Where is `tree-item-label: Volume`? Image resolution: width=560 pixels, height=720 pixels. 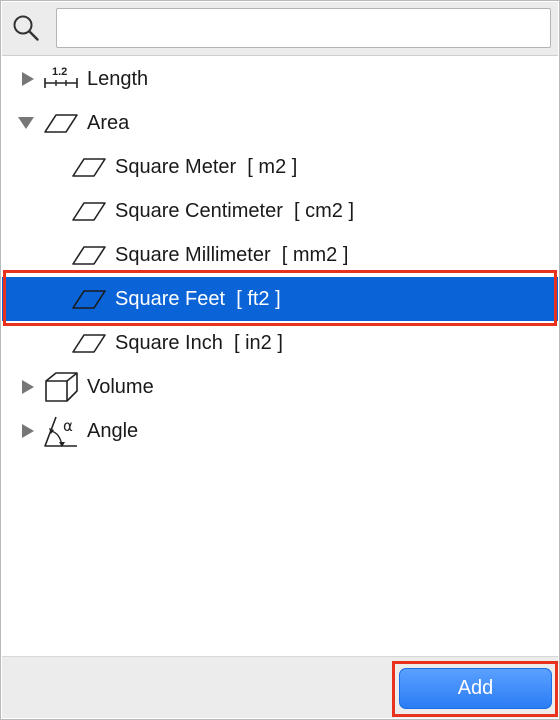
tree-item-label: Volume is located at coordinates (120, 386).